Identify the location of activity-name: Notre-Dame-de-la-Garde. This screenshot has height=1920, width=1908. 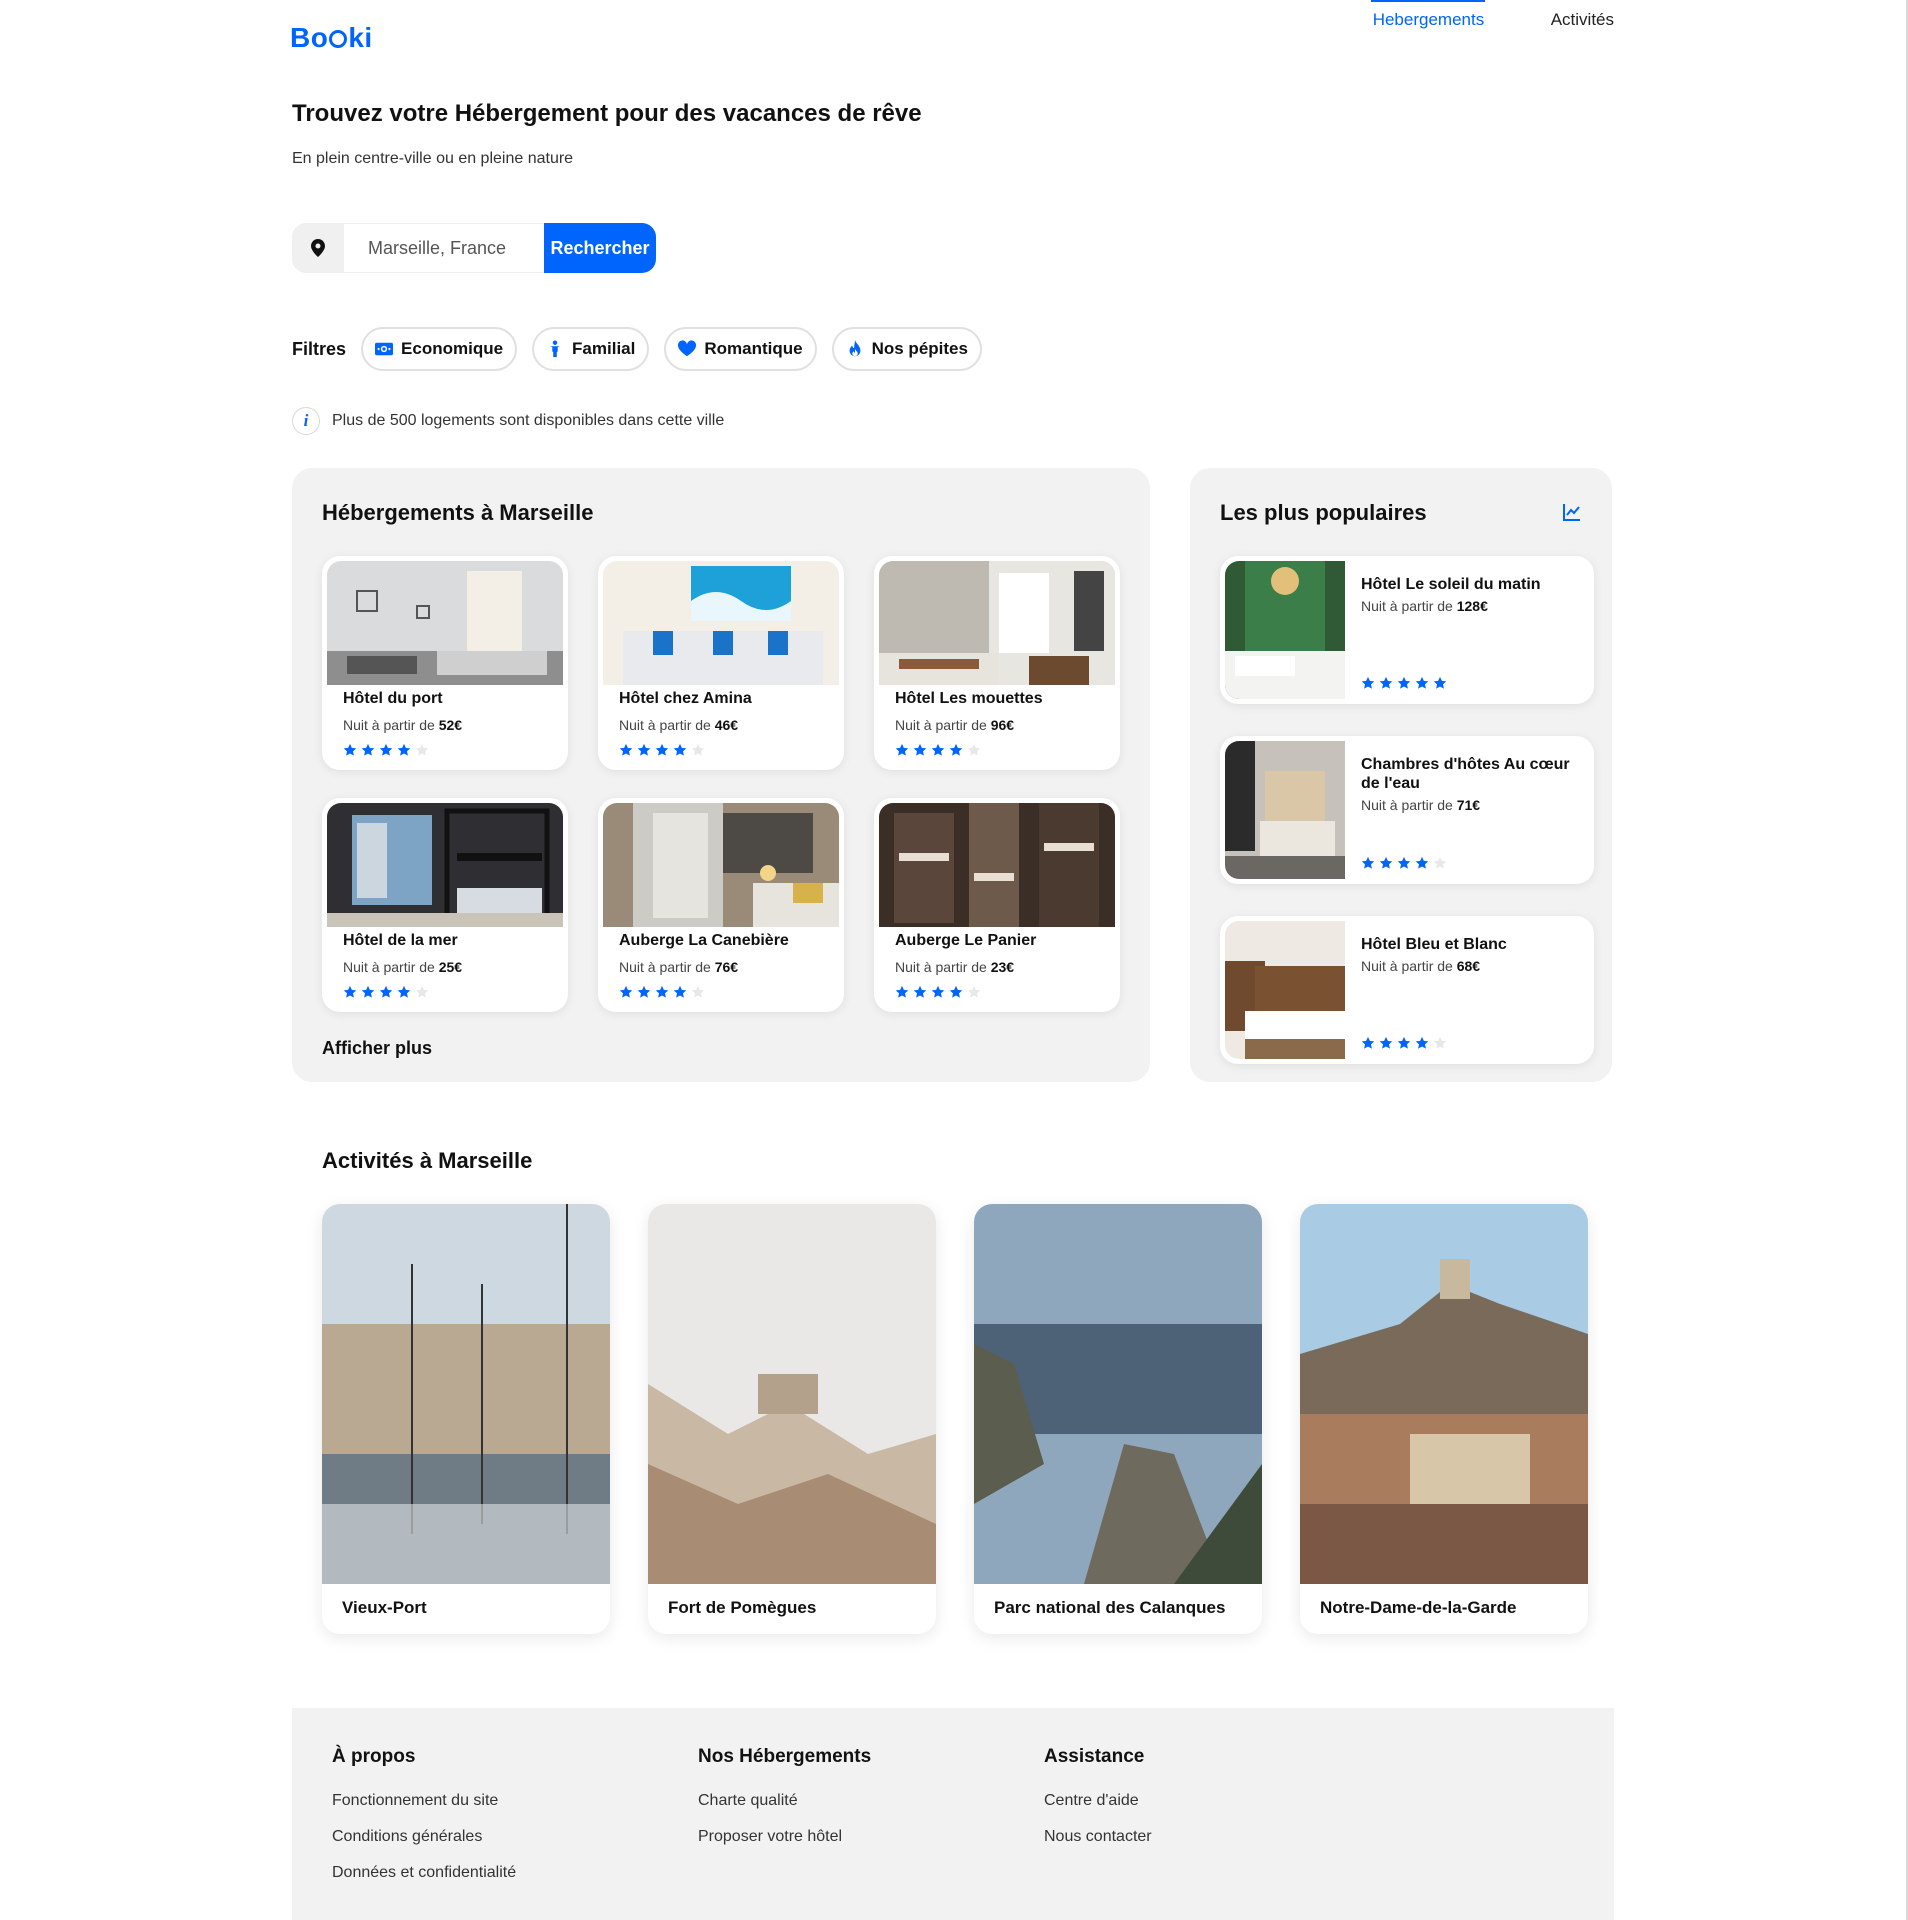
(1418, 1607).